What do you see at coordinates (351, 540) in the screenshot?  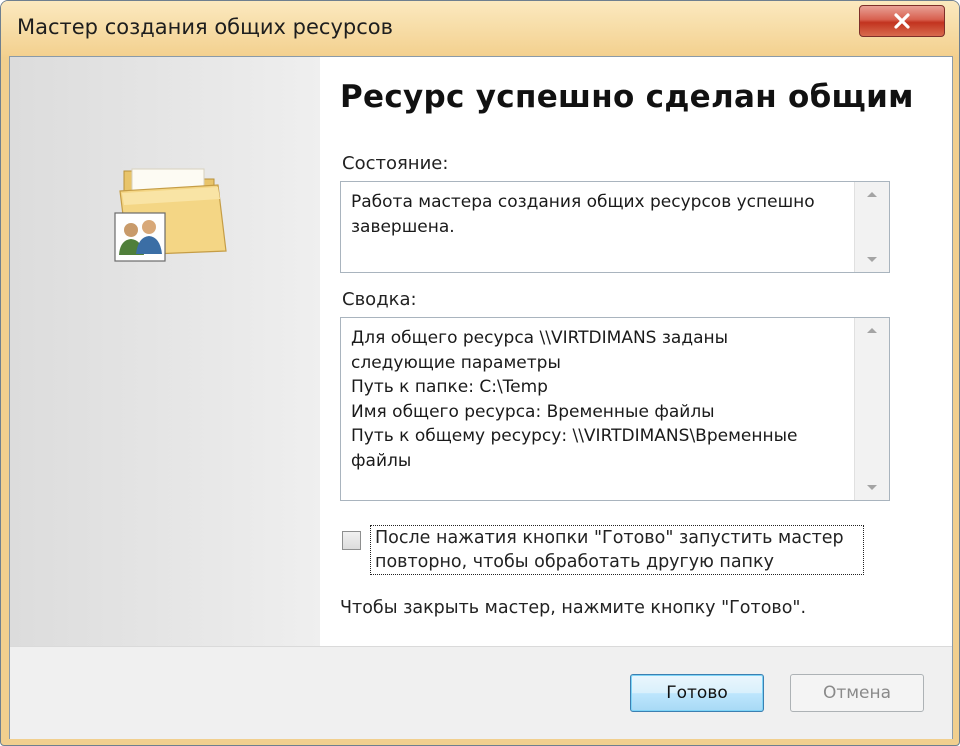 I see `rerun-checkbox` at bounding box center [351, 540].